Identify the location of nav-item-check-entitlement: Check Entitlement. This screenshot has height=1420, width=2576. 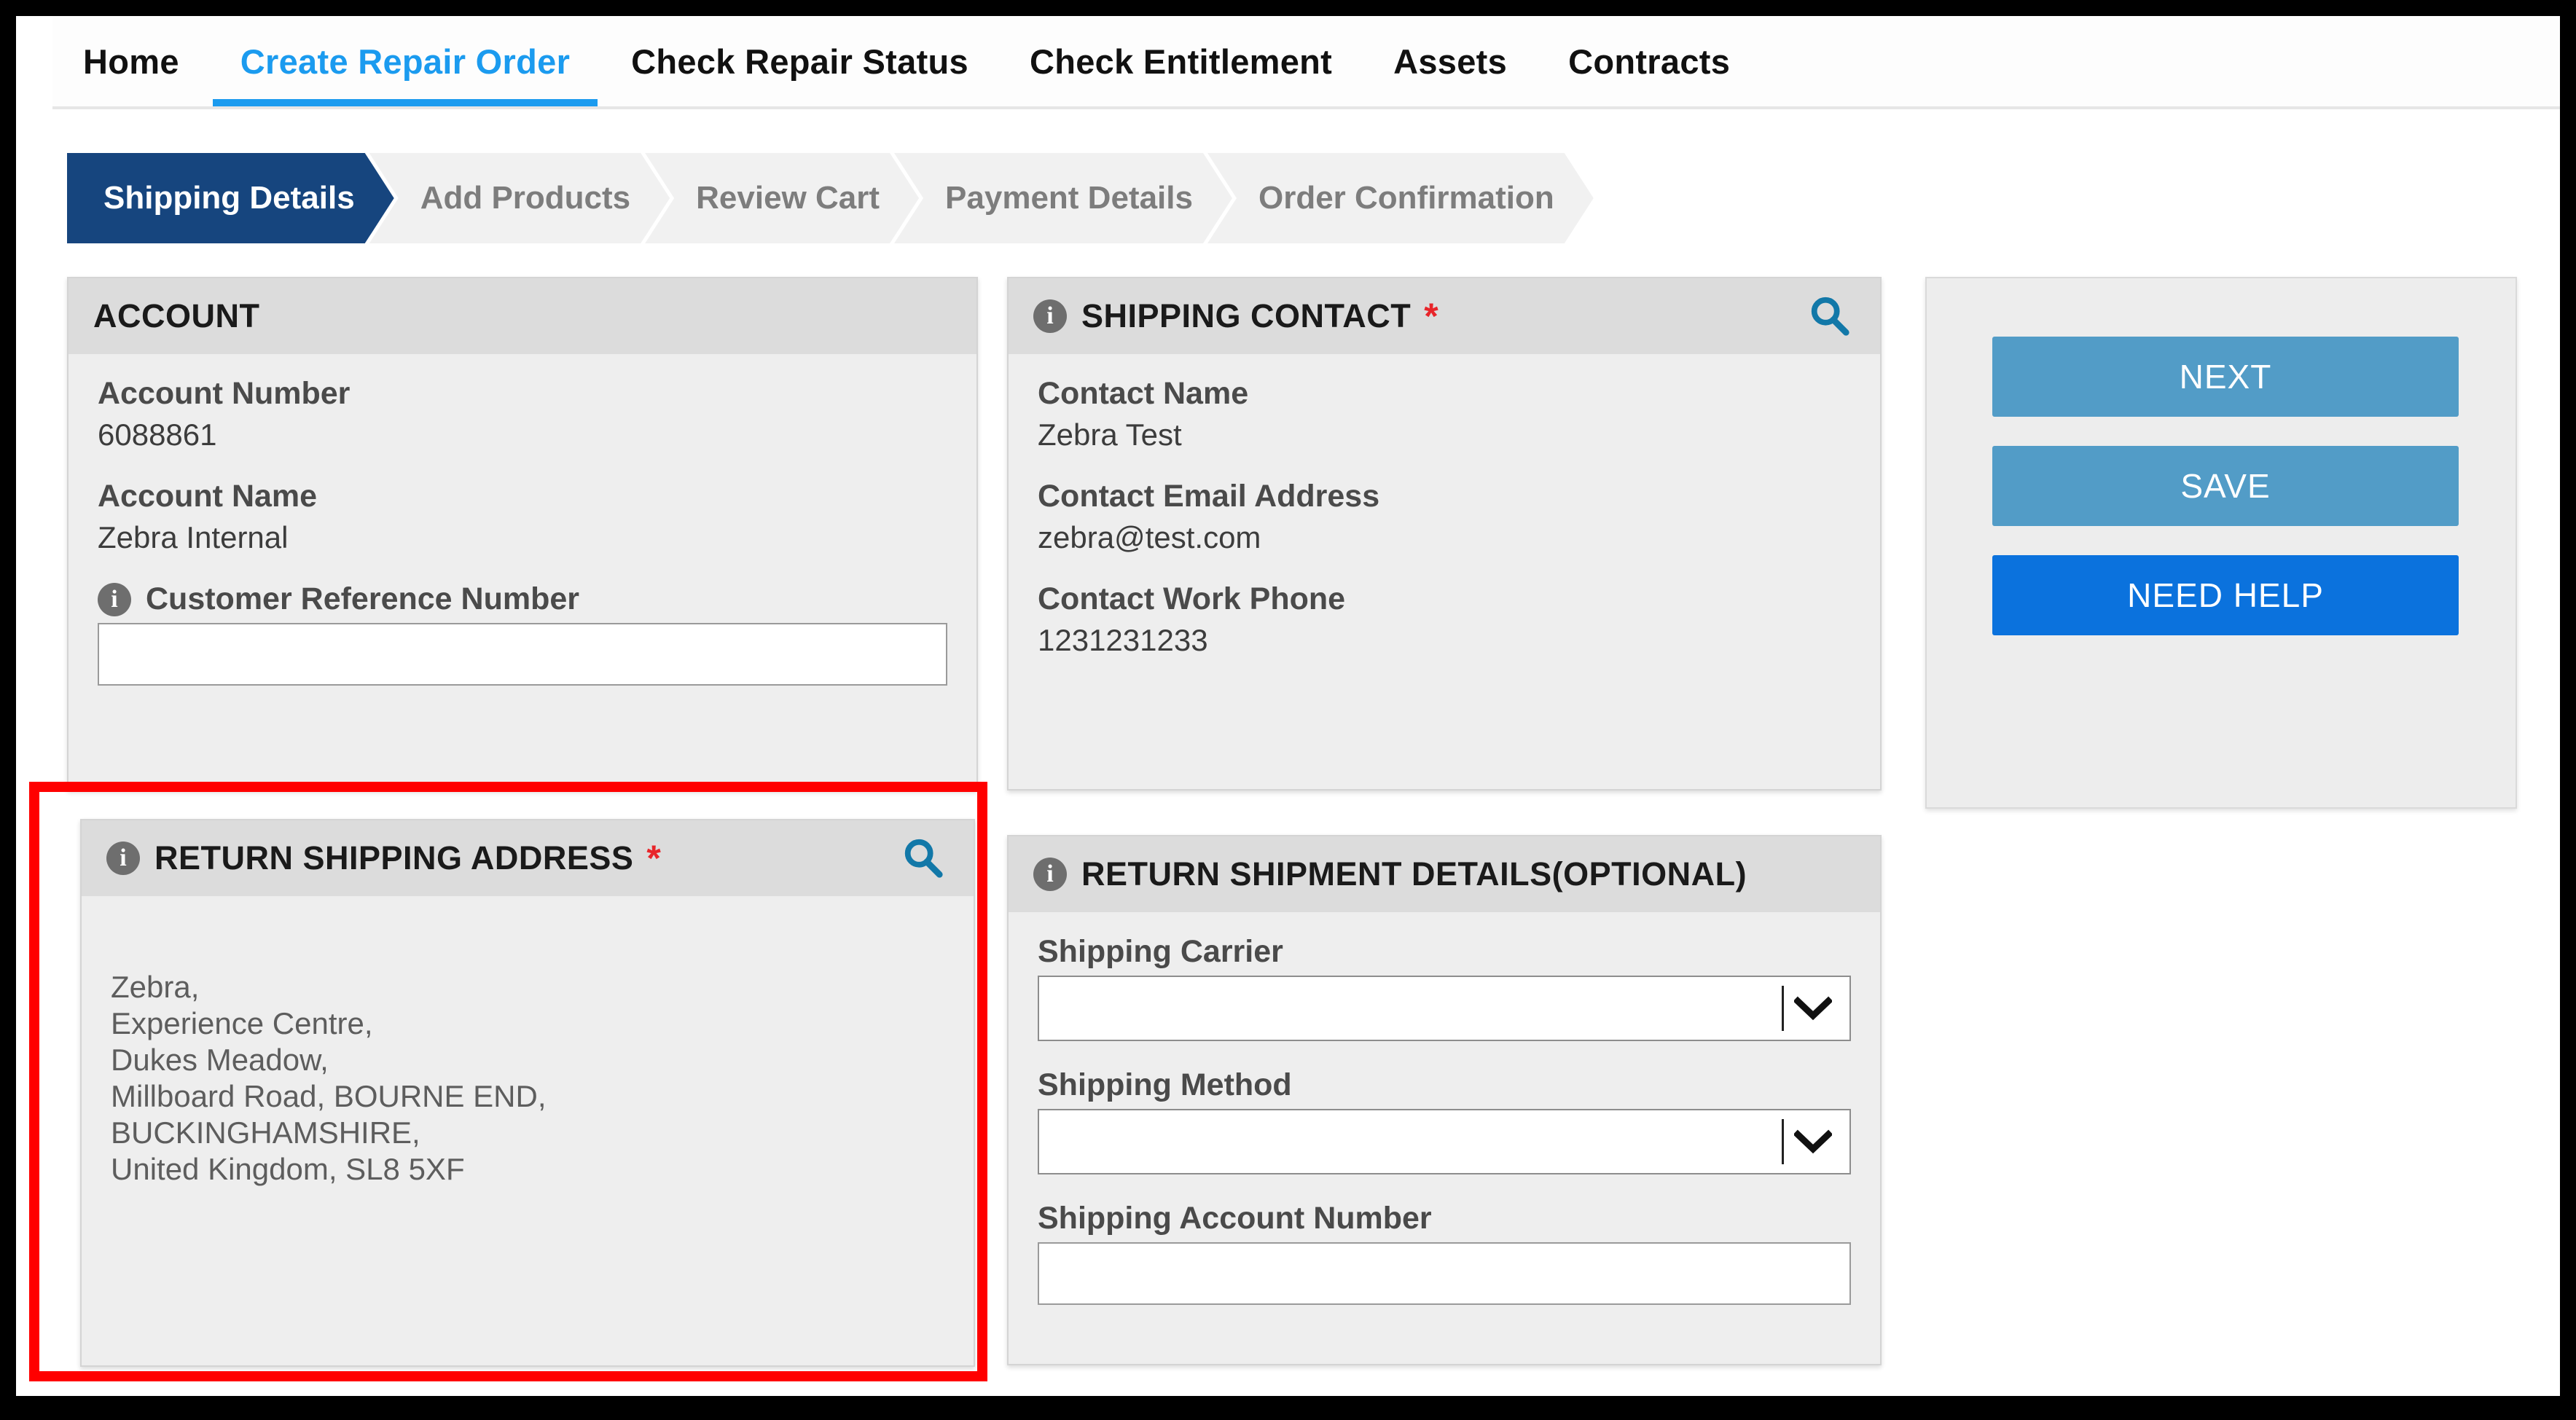
(1181, 61).